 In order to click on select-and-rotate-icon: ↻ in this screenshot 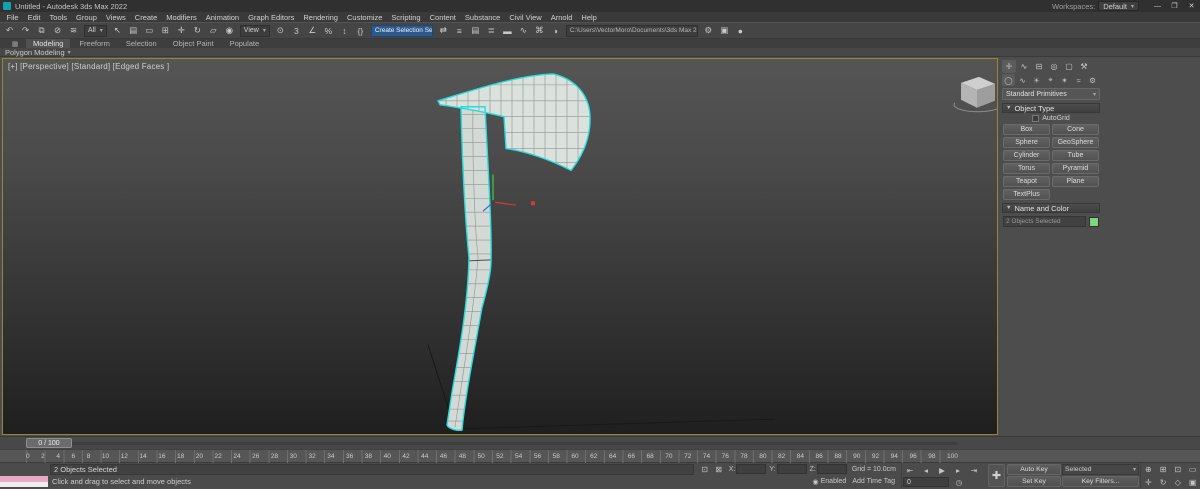, I will do `click(197, 30)`.